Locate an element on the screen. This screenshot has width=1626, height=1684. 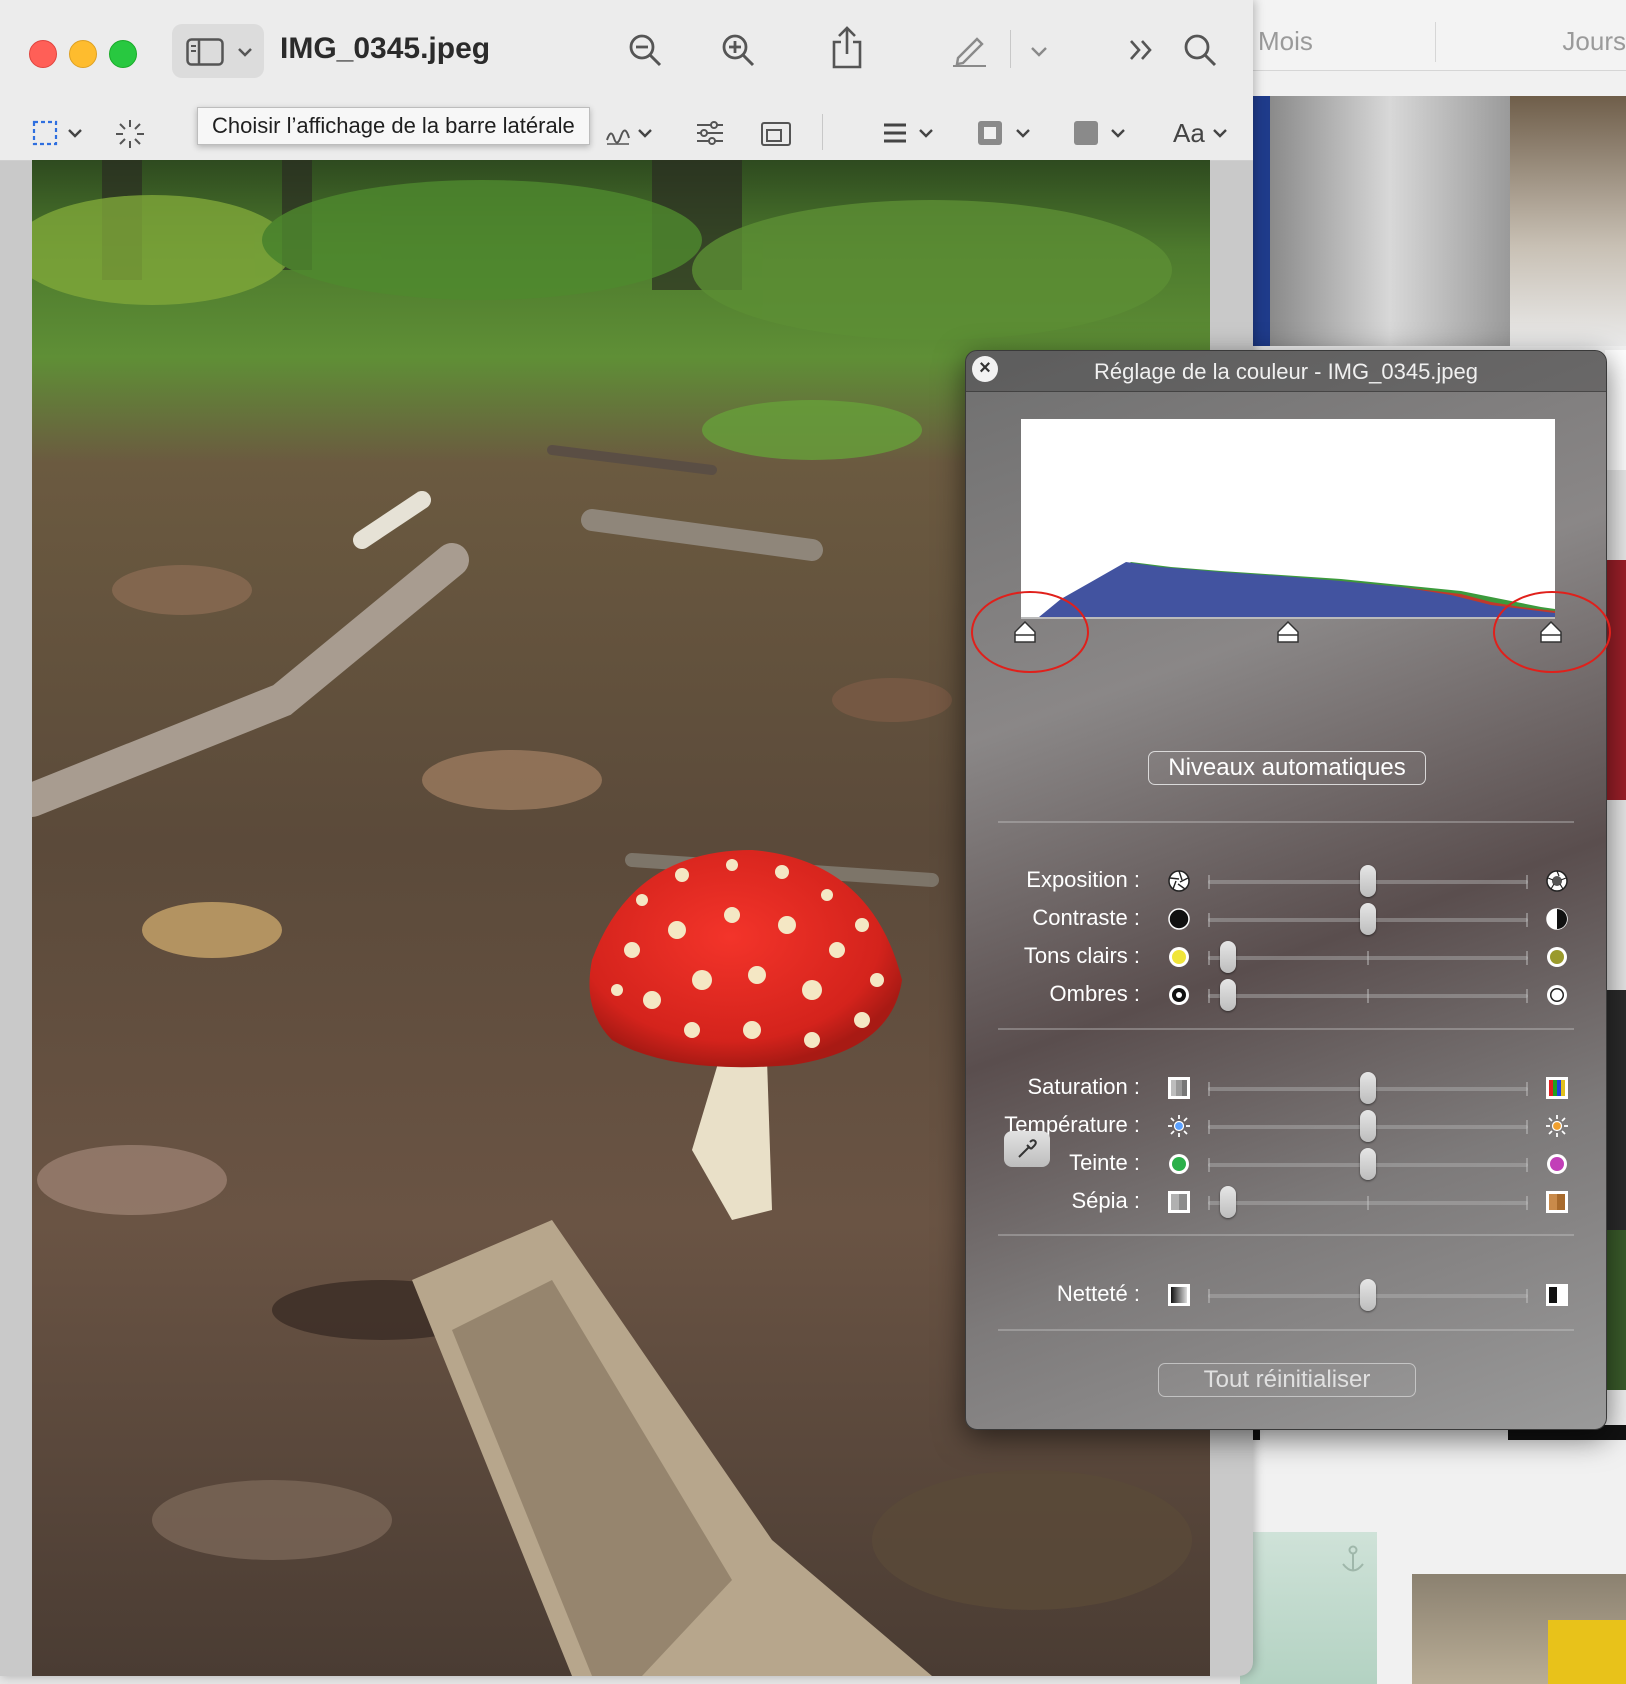
circle-magenta-icon is located at coordinates (1557, 1164).